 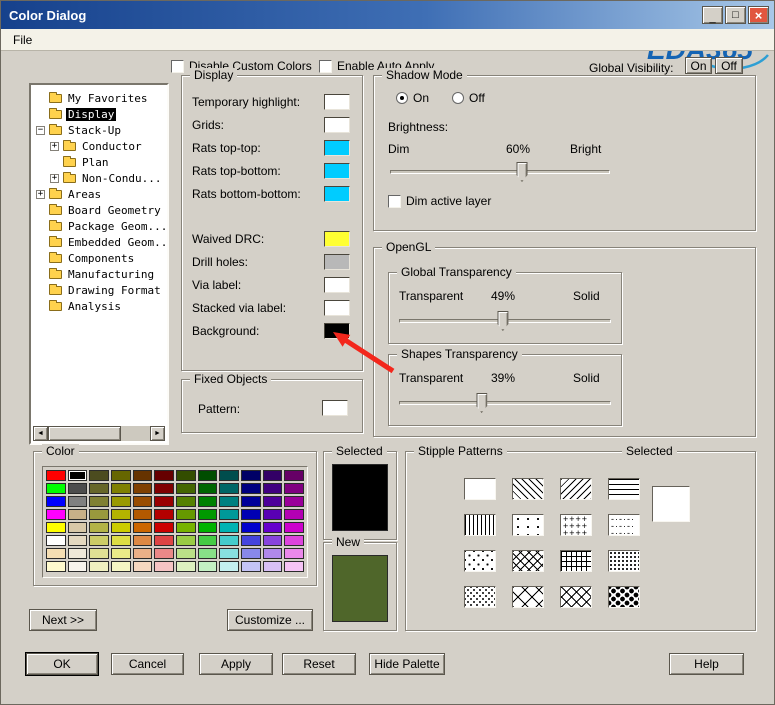 What do you see at coordinates (387, 15) in the screenshot?
I see `titlebar: Color Dialog _ □ ×` at bounding box center [387, 15].